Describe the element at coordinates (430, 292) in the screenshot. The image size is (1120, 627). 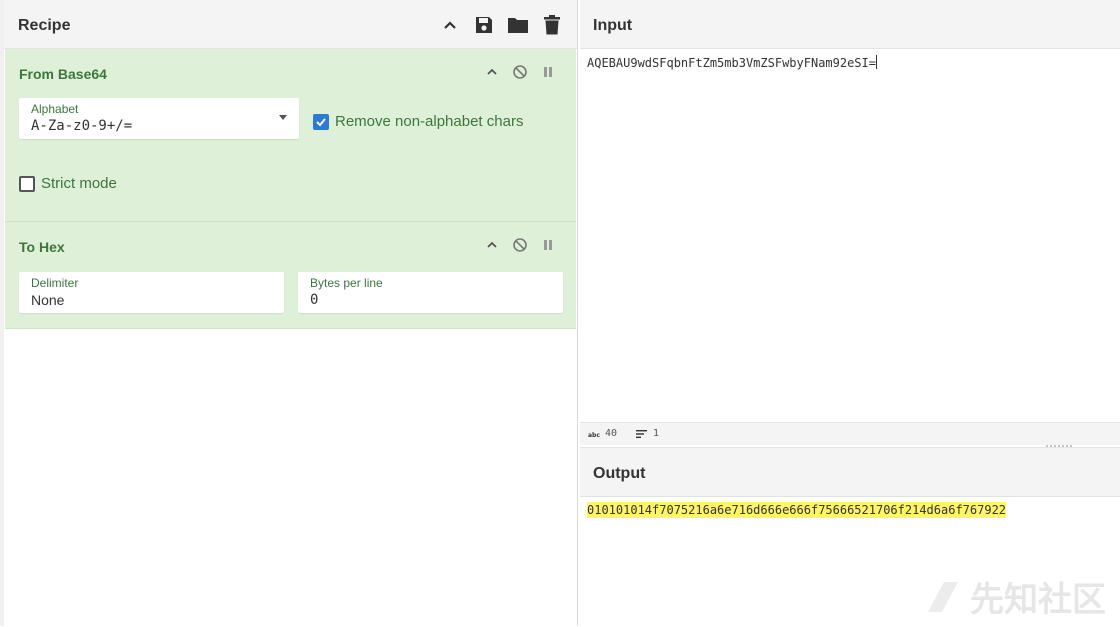
I see `bytes-per-line-input: Bytes per line 0` at that location.